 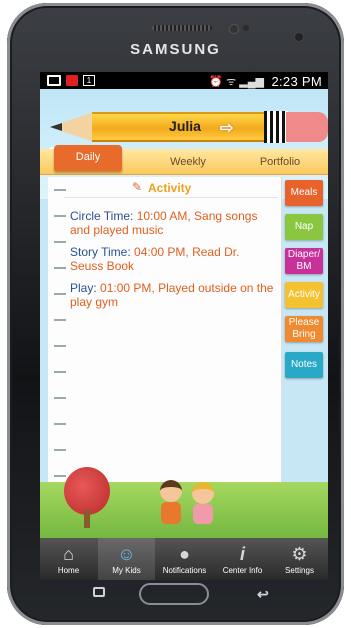 I want to click on diaper-bm-button: Diaper/ BM, so click(x=304, y=261).